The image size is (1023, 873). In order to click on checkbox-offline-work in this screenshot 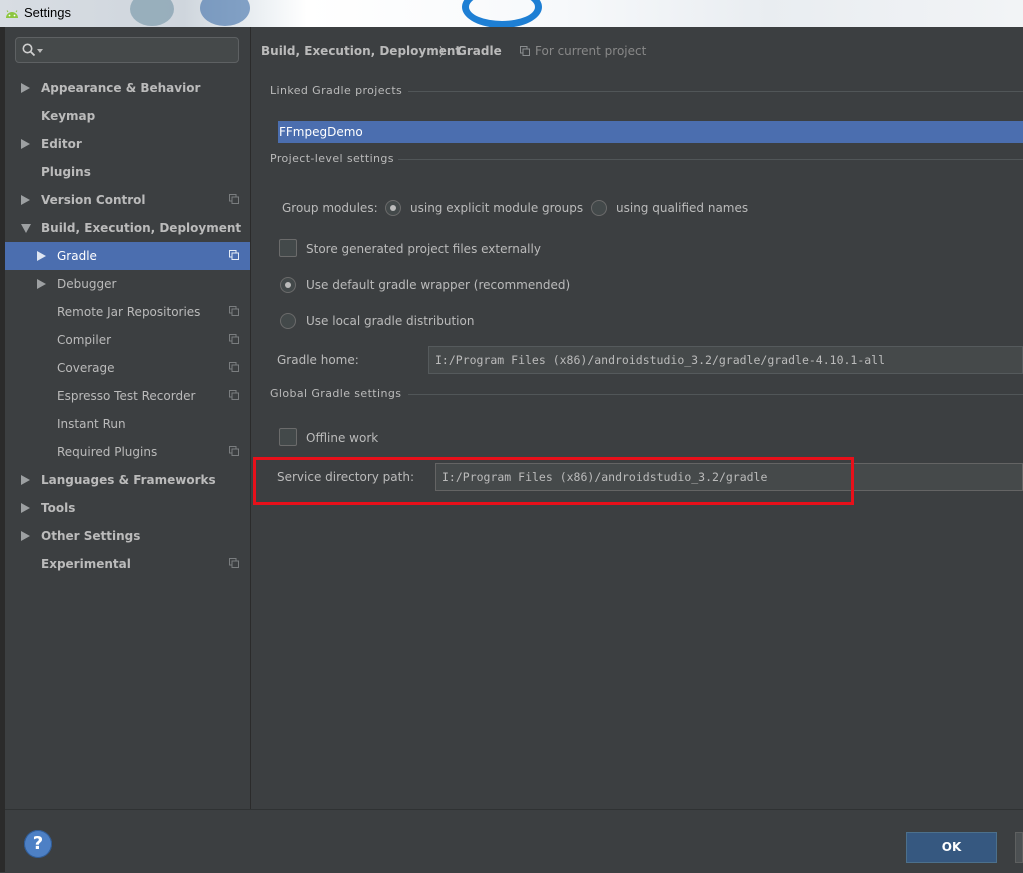, I will do `click(288, 437)`.